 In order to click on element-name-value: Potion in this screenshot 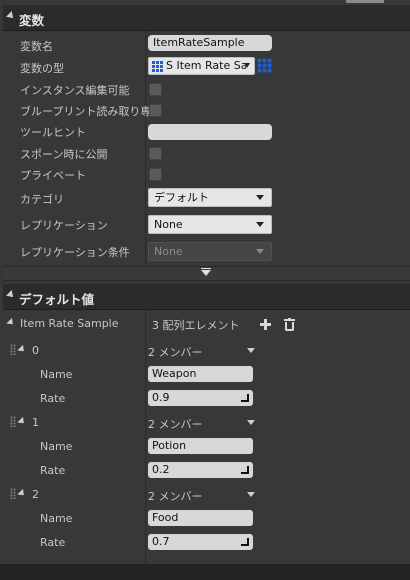, I will do `click(169, 445)`.